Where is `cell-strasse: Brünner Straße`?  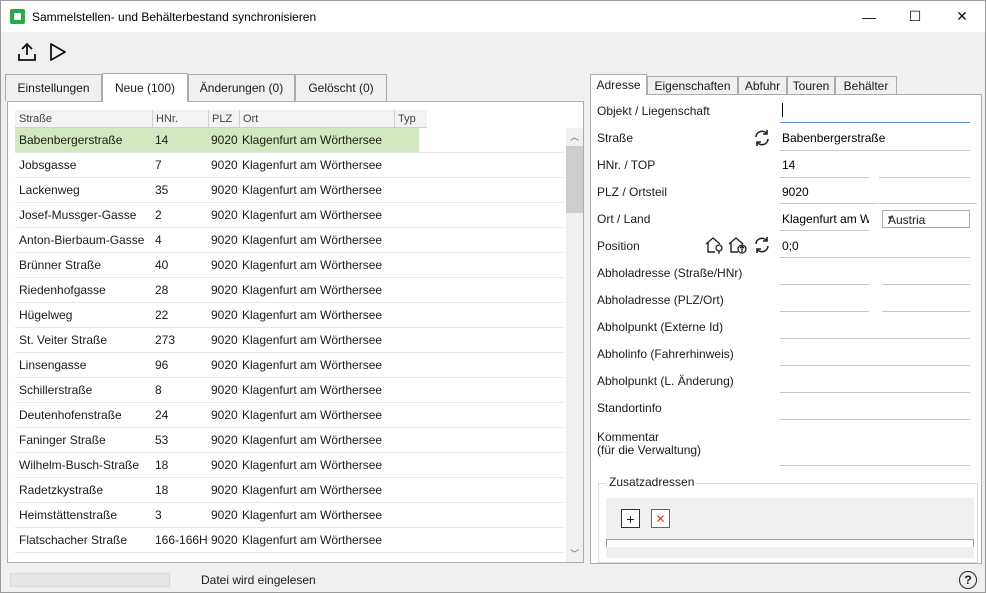 cell-strasse: Brünner Straße is located at coordinates (60, 265).